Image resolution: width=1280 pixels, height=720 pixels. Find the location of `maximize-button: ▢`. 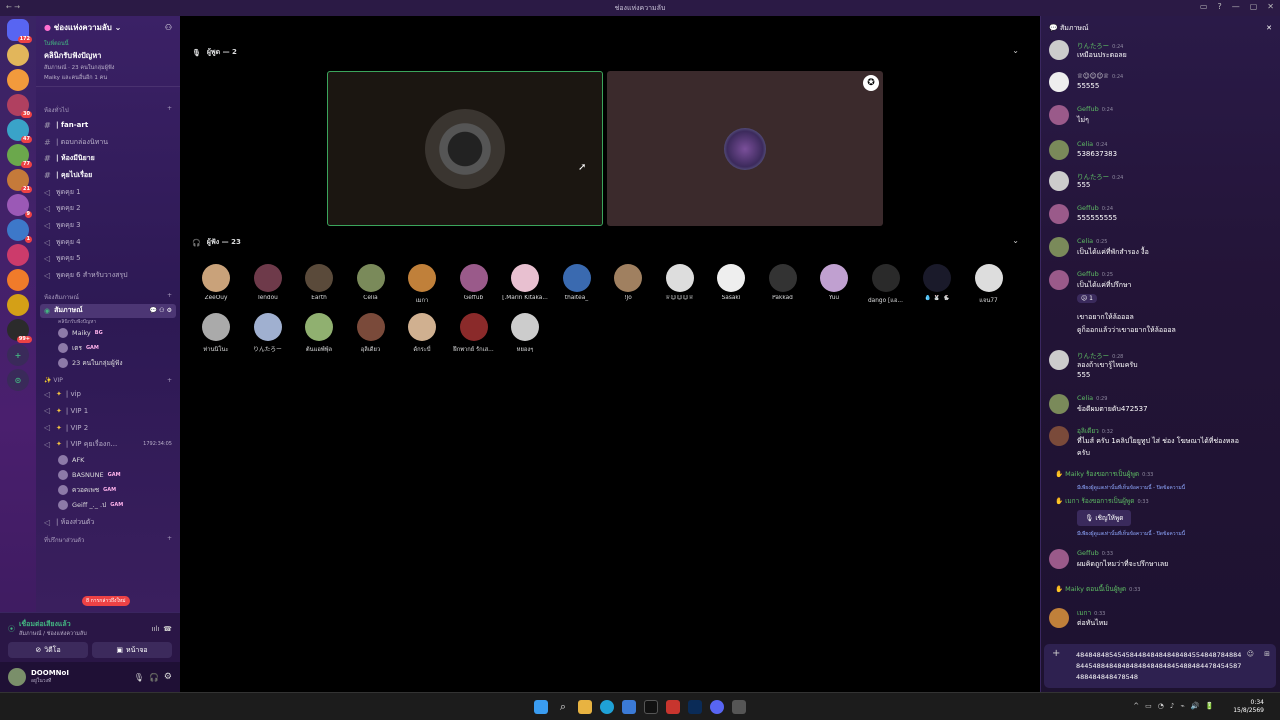

maximize-button: ▢ is located at coordinates (1254, 6).